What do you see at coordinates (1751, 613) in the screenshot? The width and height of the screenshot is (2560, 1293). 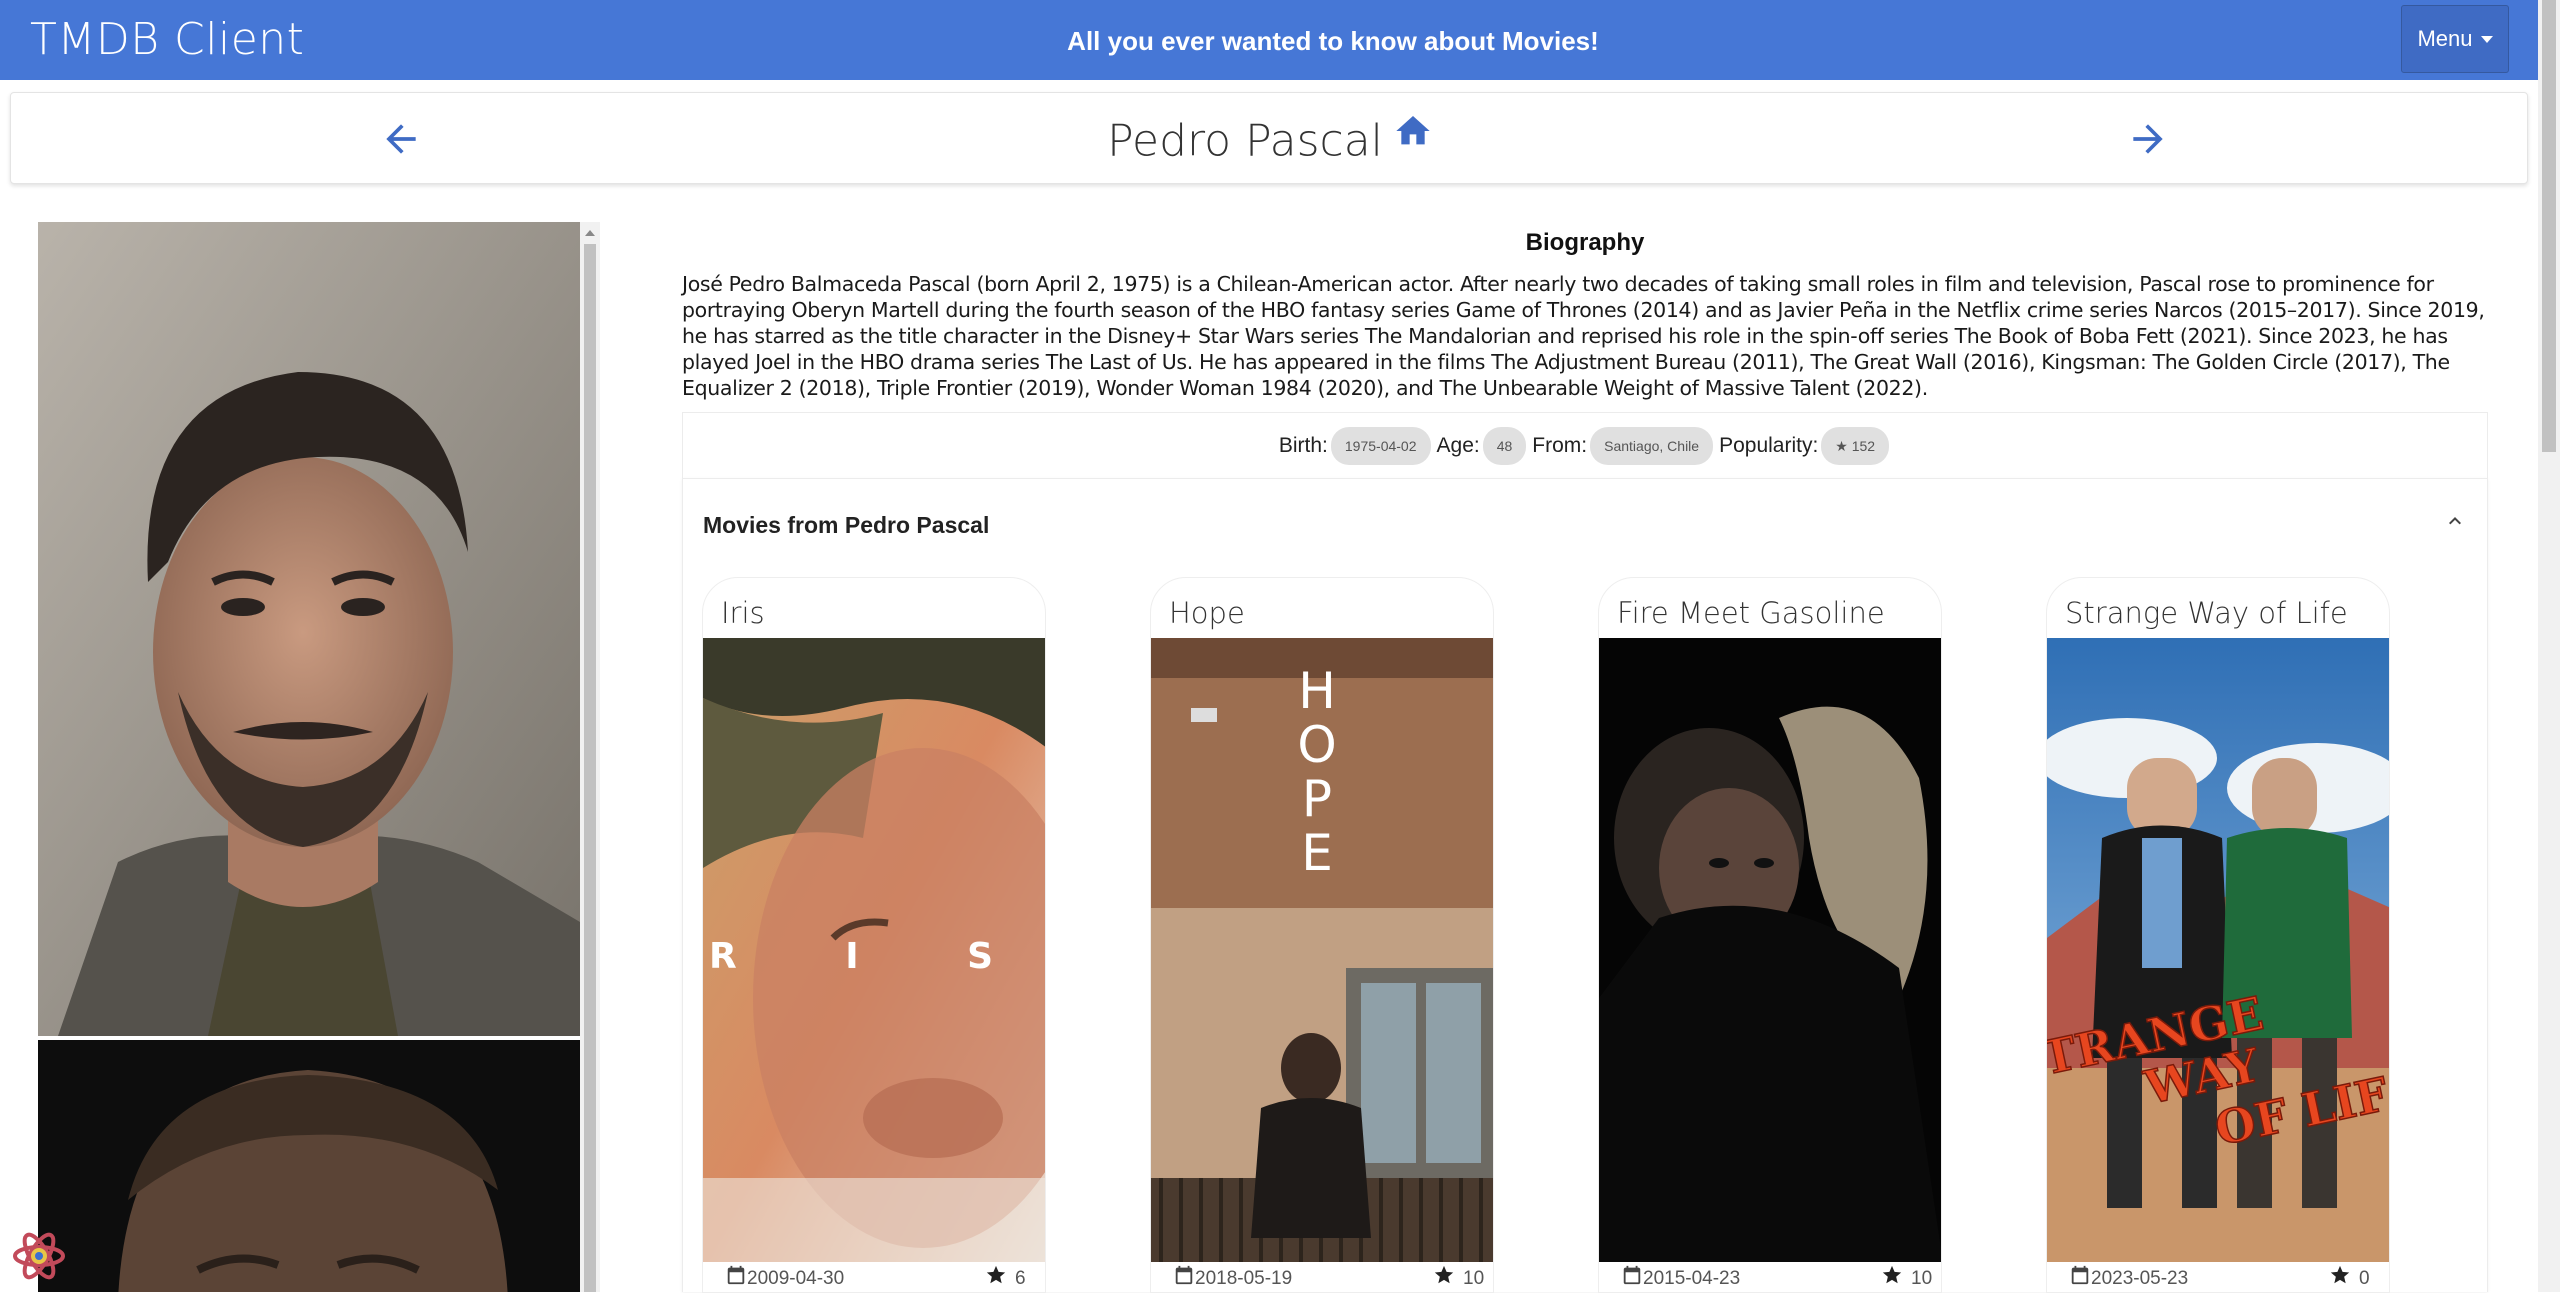 I see `movie-title: Fire Meet Gasoline` at bounding box center [1751, 613].